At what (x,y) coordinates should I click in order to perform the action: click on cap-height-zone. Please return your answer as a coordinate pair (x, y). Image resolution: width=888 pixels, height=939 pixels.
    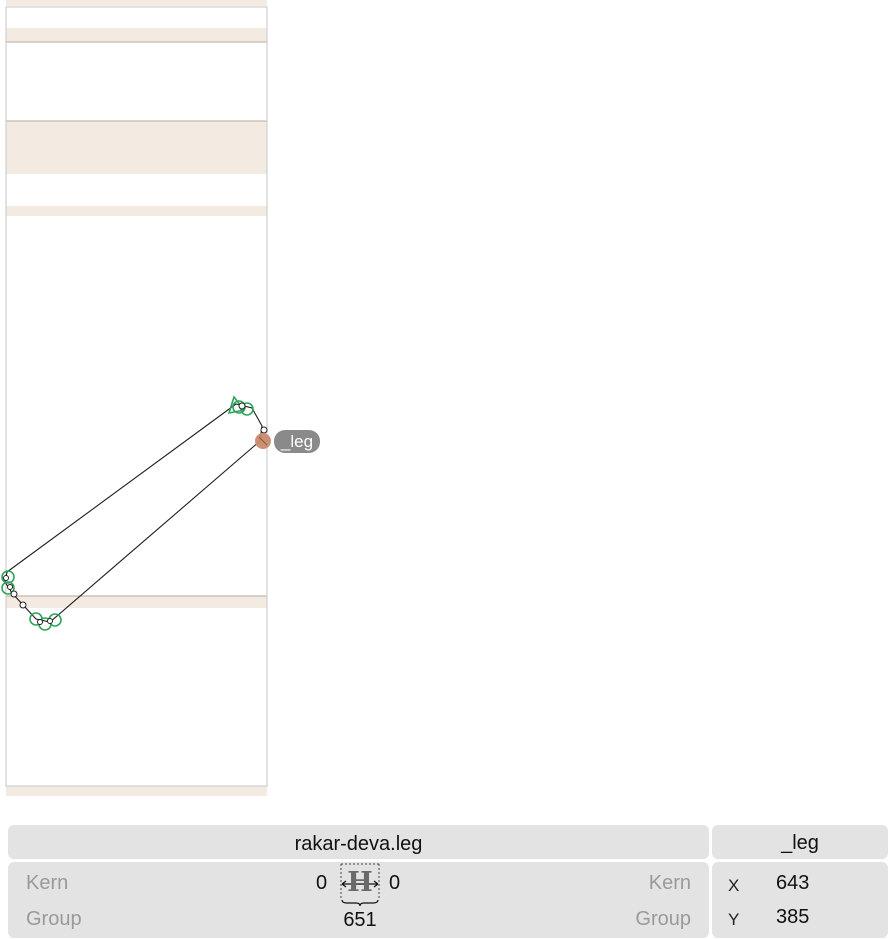
    Looking at the image, I should click on (136, 147).